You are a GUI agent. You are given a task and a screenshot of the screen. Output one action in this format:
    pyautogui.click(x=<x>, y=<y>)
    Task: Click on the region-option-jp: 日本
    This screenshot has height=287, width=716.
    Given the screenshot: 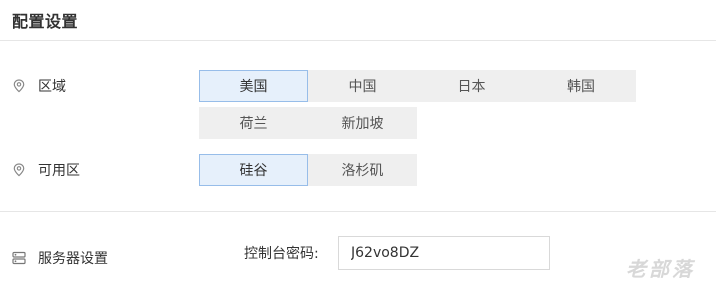 What is the action you would take?
    pyautogui.click(x=471, y=86)
    